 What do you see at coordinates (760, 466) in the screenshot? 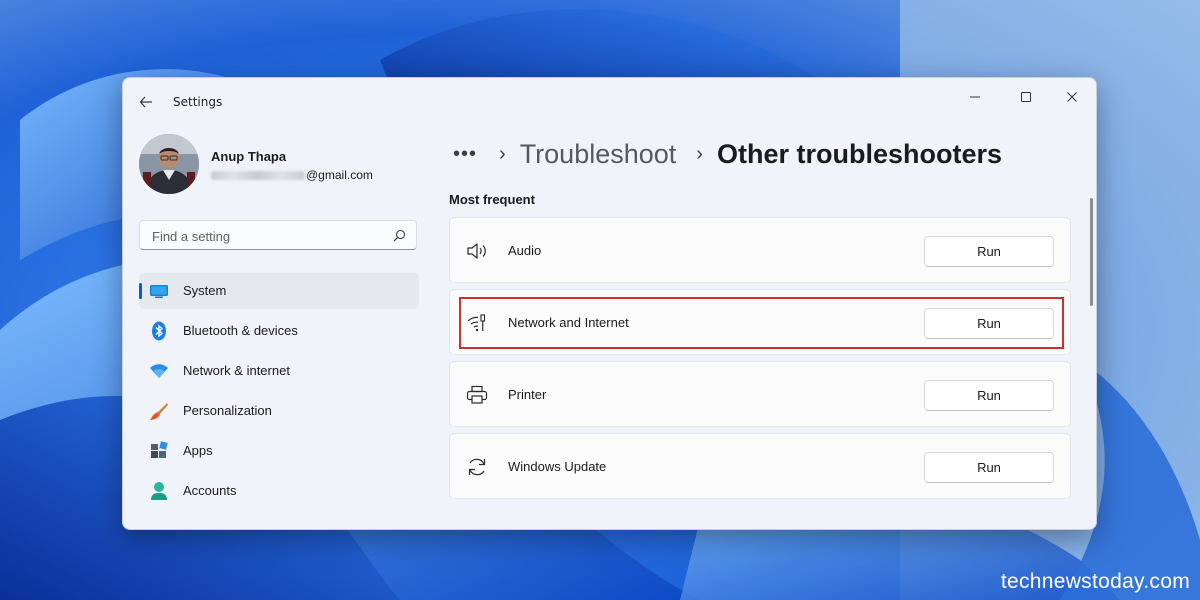
I see `troubleshooter-row-windows-update: Windows Update Run` at bounding box center [760, 466].